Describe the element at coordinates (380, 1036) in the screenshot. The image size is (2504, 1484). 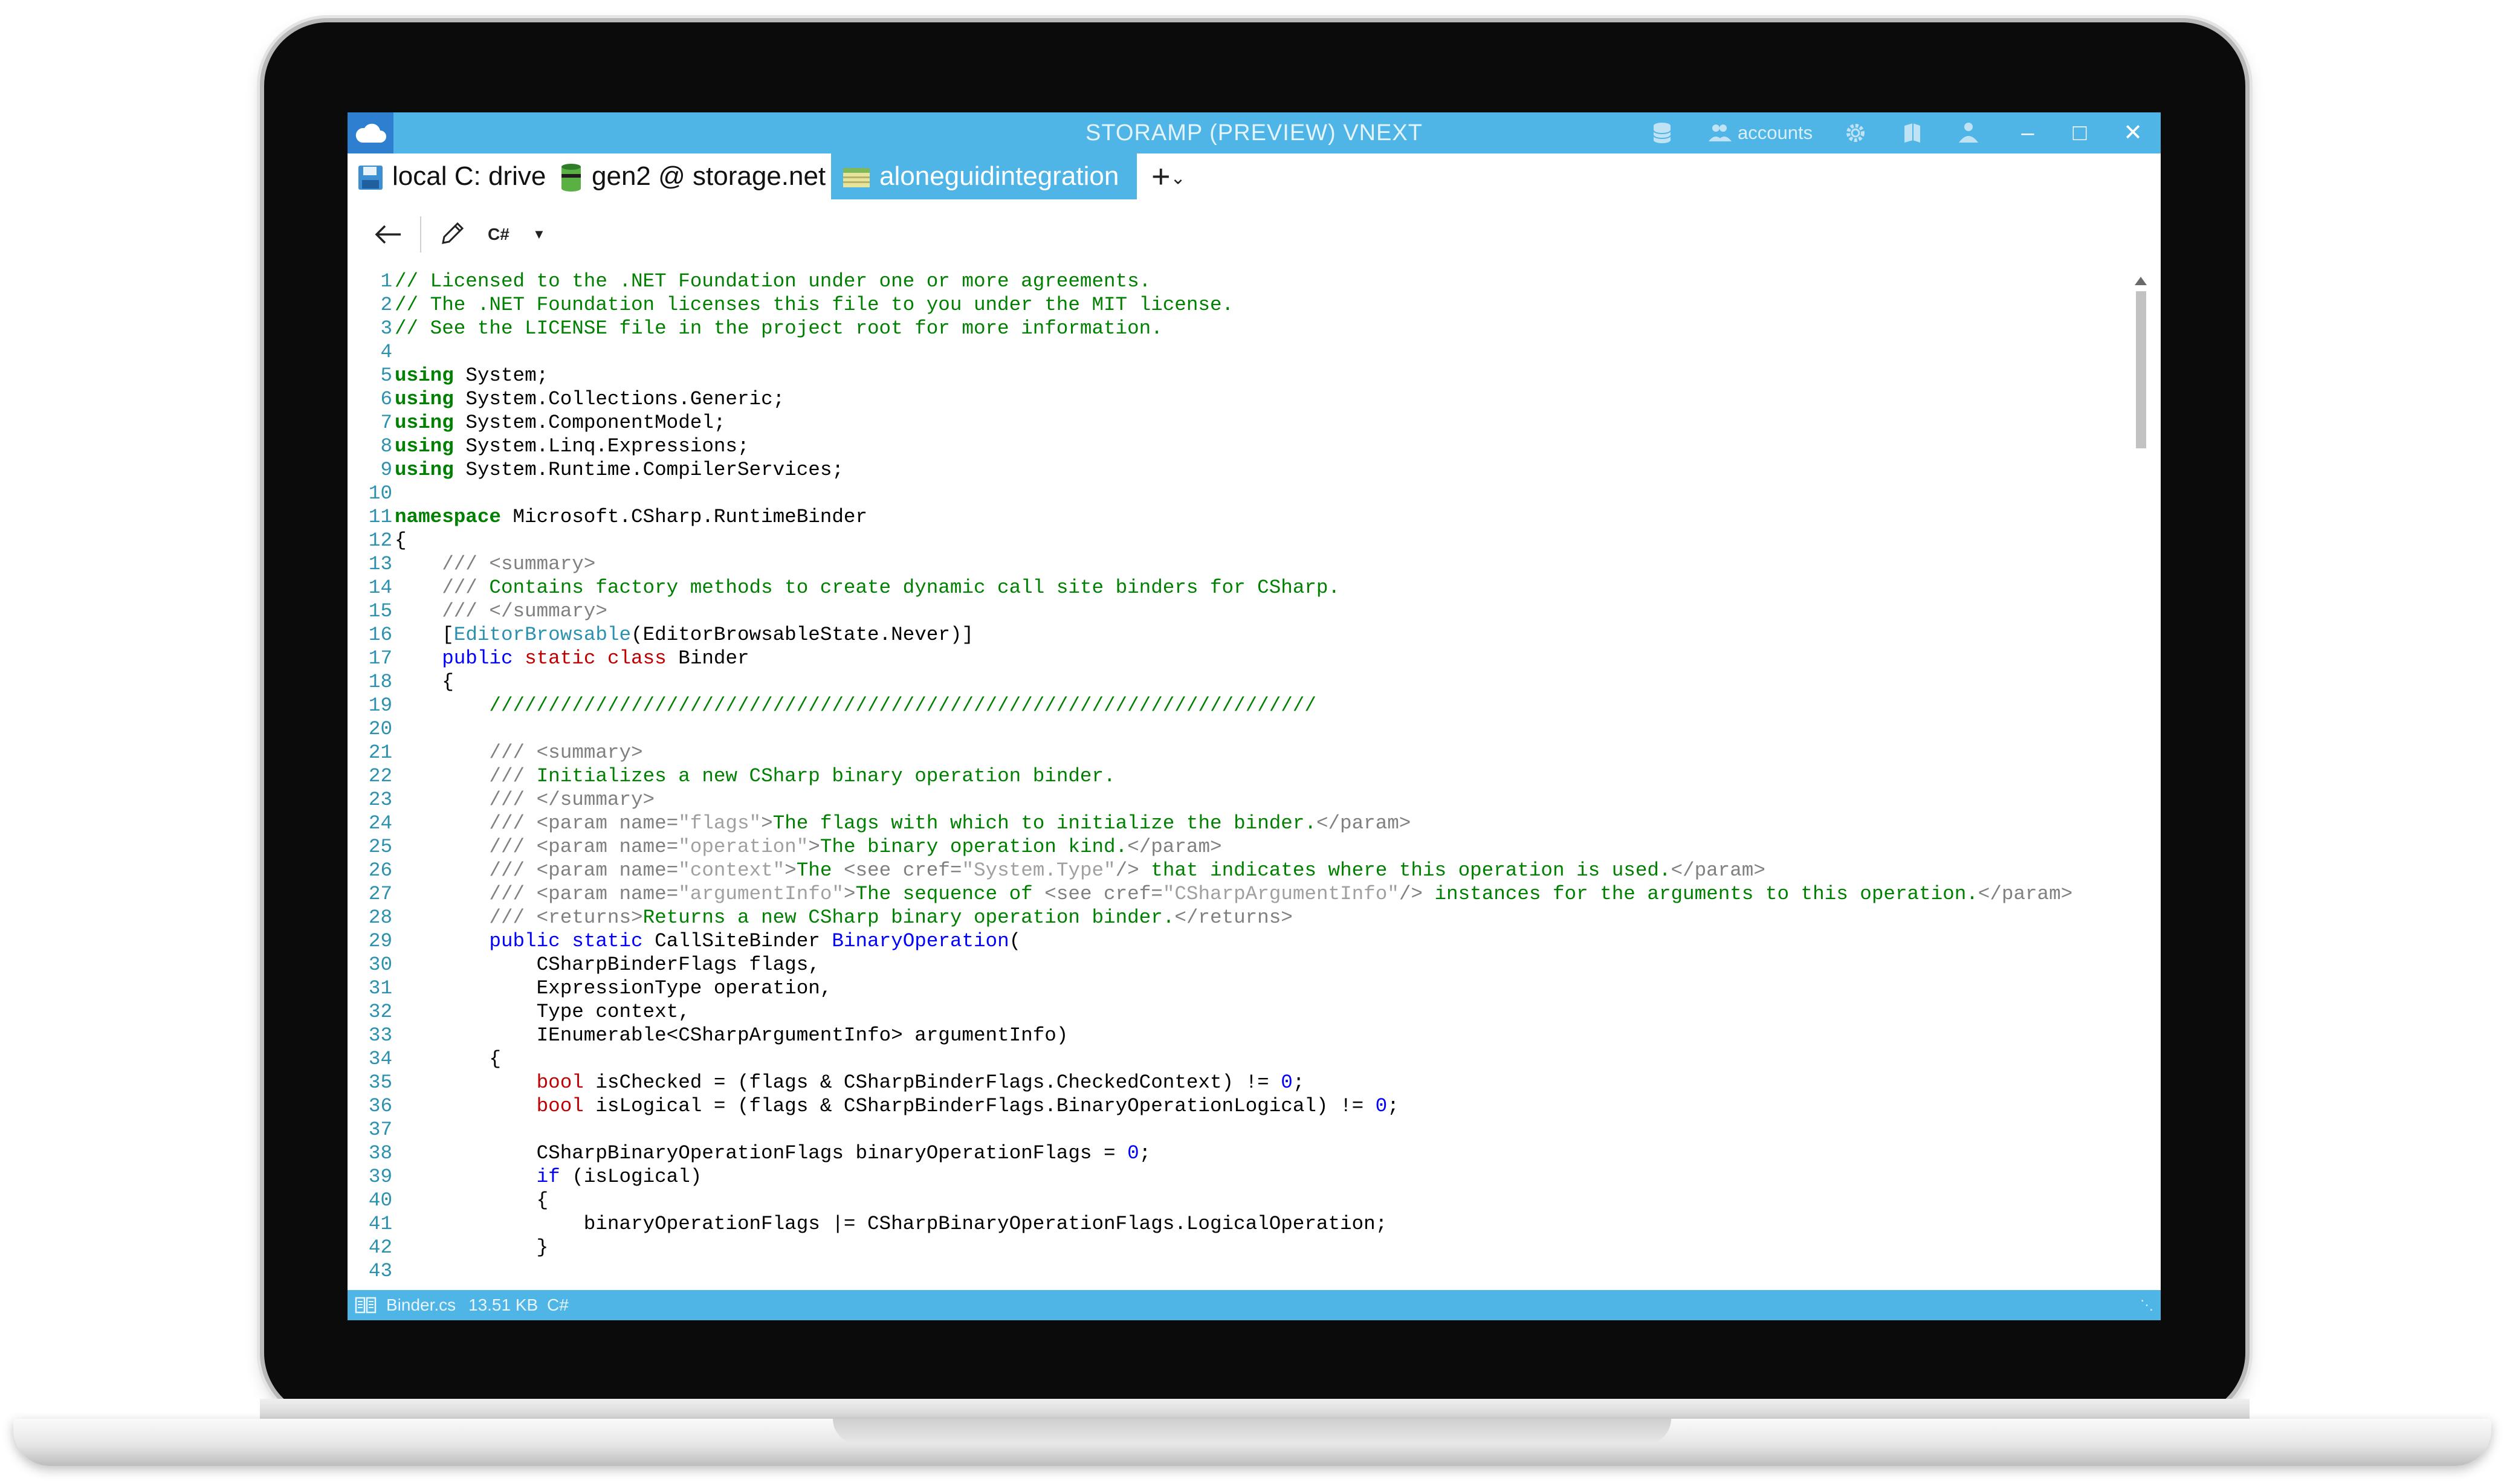
I see `line-number: 33` at that location.